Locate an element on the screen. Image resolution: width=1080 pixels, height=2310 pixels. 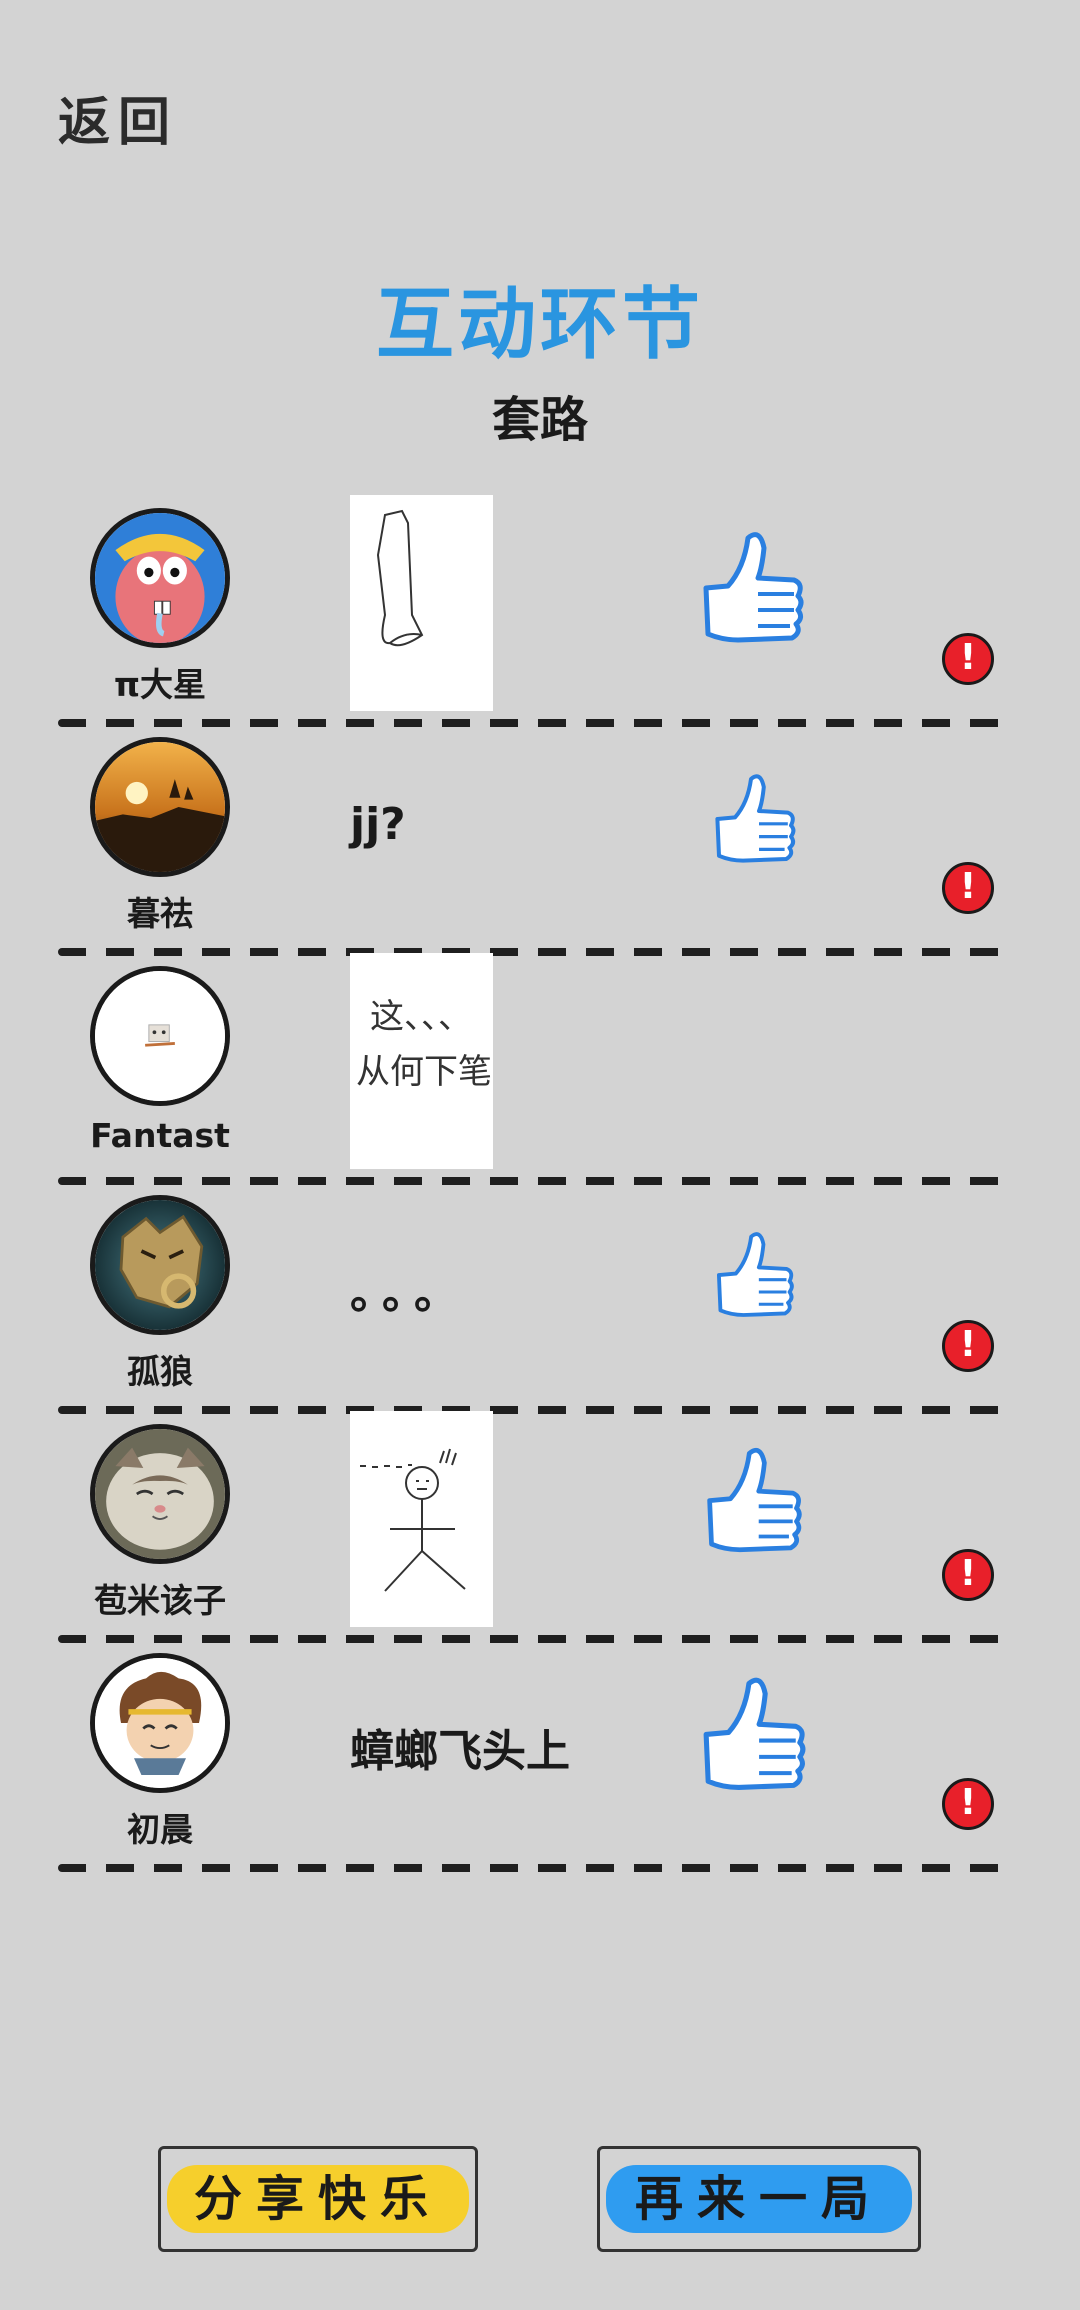
svg-text: 这、、、 is located at coordinates (421, 1017).